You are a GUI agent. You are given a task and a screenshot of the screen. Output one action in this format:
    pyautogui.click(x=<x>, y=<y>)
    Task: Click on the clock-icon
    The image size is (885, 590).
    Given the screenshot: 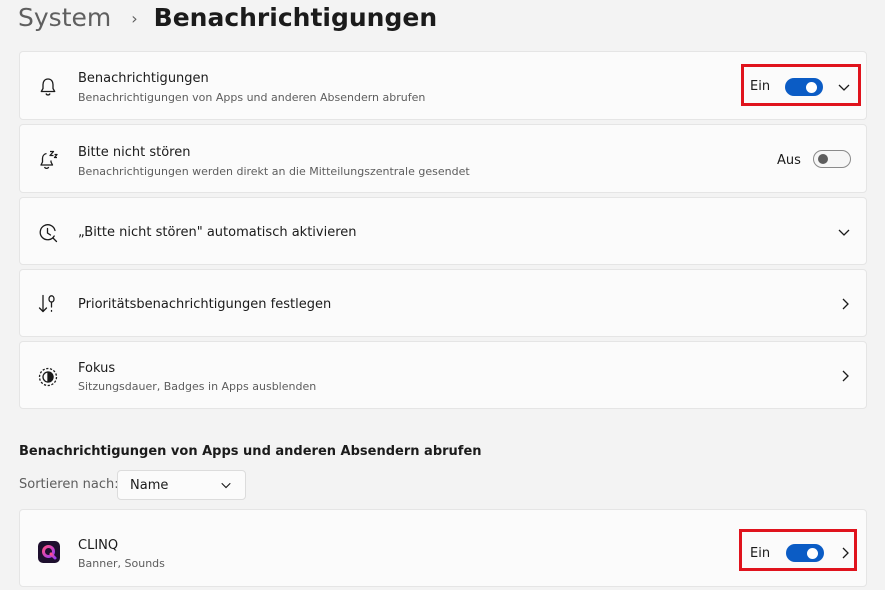 What is the action you would take?
    pyautogui.click(x=48, y=233)
    